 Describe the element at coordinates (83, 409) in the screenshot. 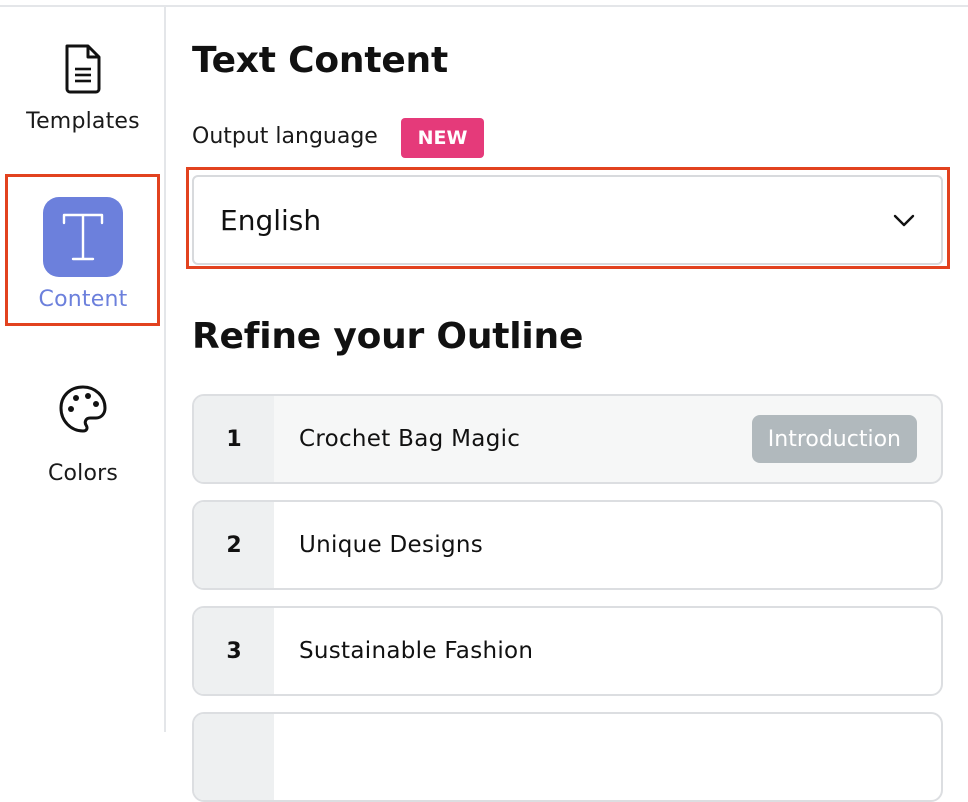

I see `palette-icon` at that location.